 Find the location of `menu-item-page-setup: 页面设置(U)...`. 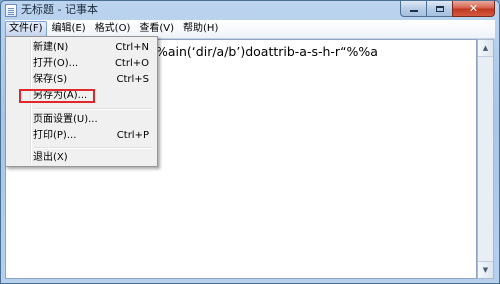

menu-item-page-setup: 页面设置(U)... is located at coordinates (81, 120).